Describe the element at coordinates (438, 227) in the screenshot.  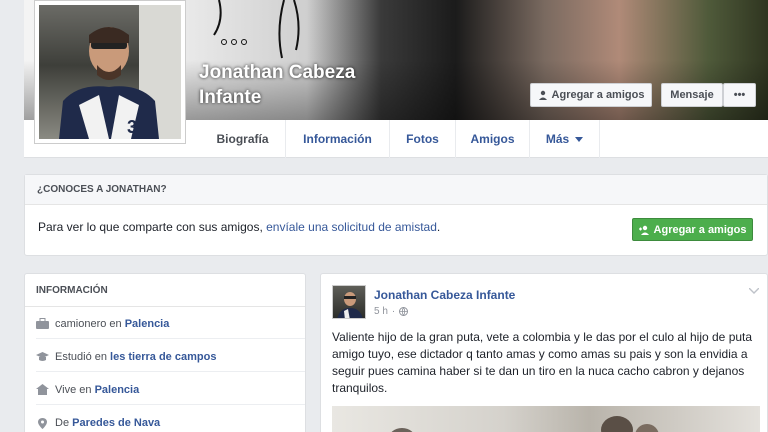
I see `know-box-text-suffix: .` at that location.